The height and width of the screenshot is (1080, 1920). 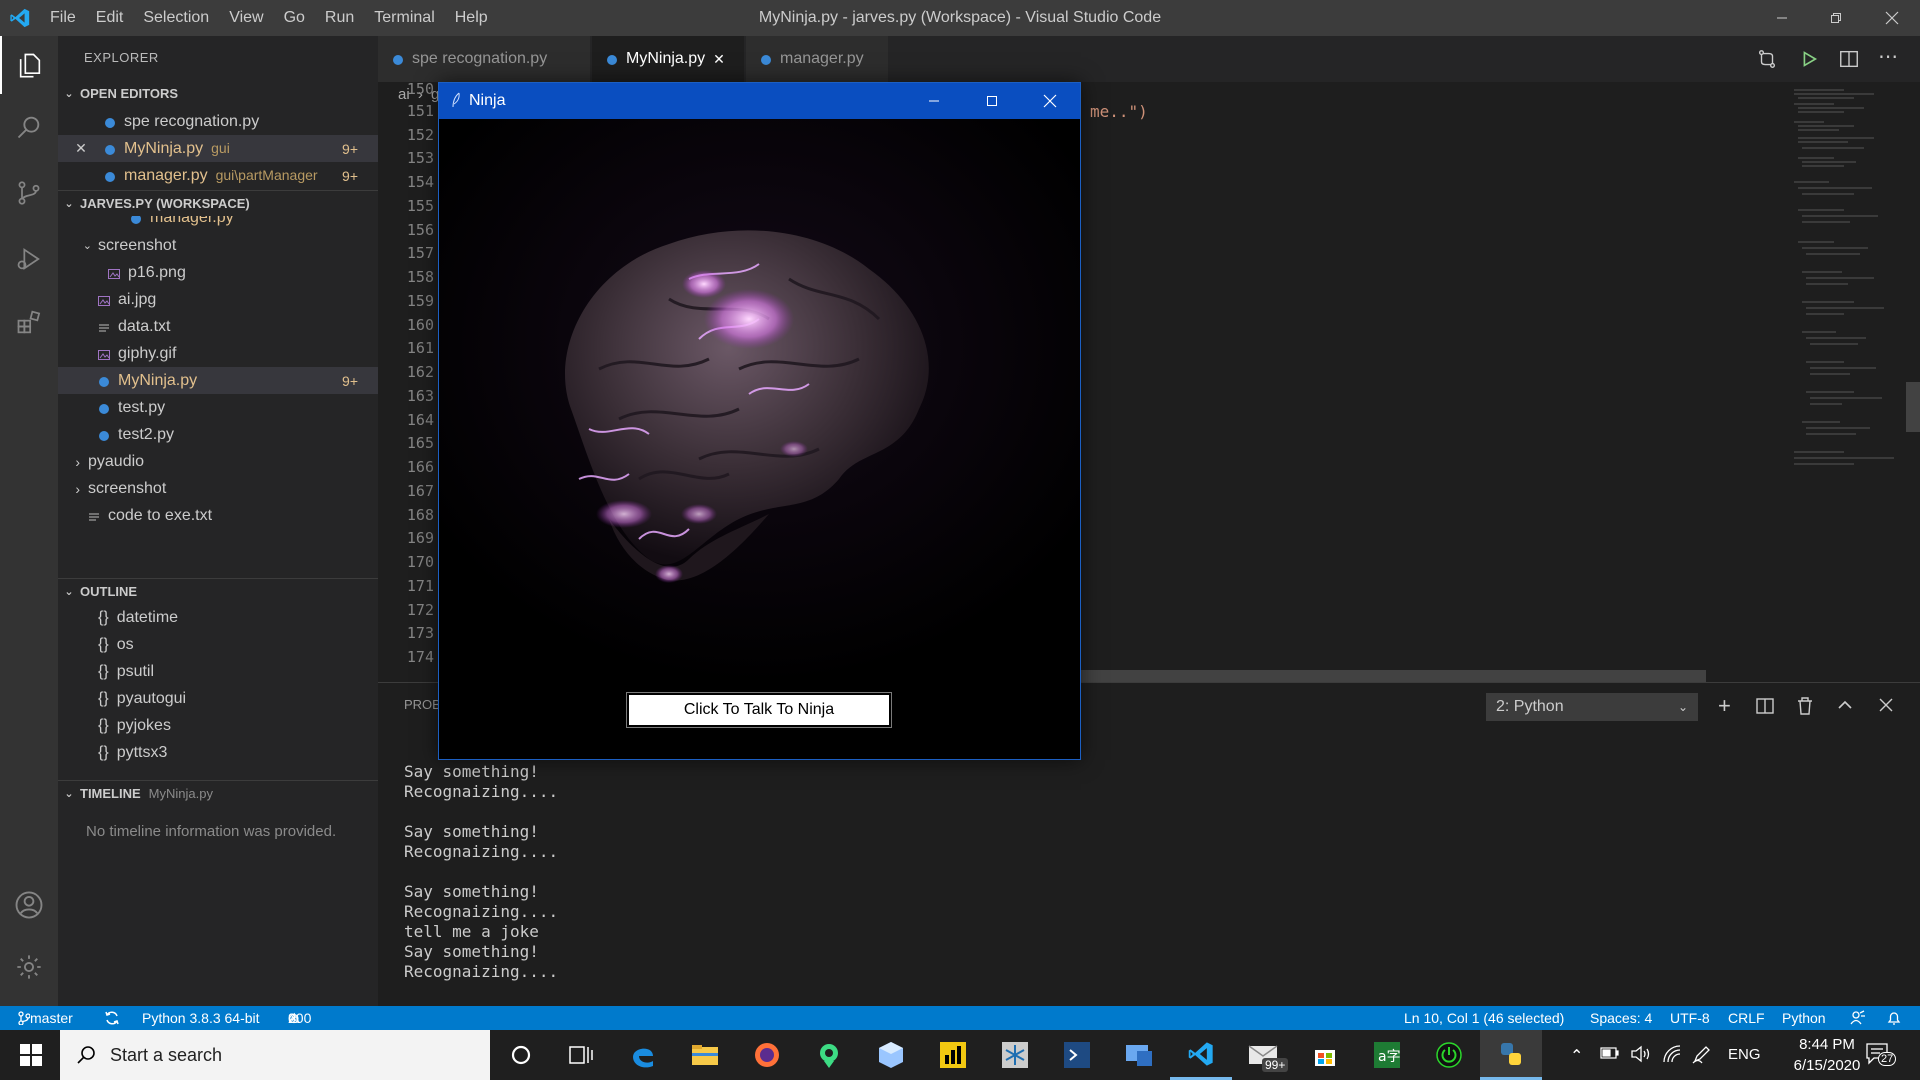 I want to click on dictionary-app-icon: a字, so click(x=1387, y=1055).